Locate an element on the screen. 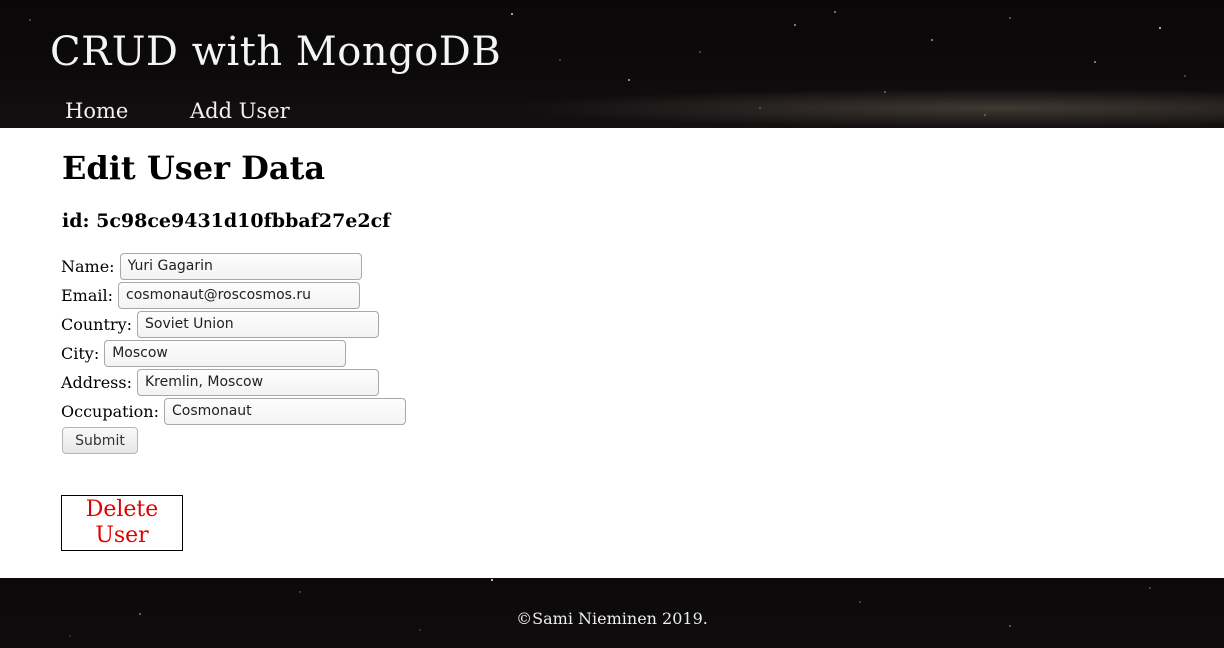  city-field-row: City: is located at coordinates (204, 353).